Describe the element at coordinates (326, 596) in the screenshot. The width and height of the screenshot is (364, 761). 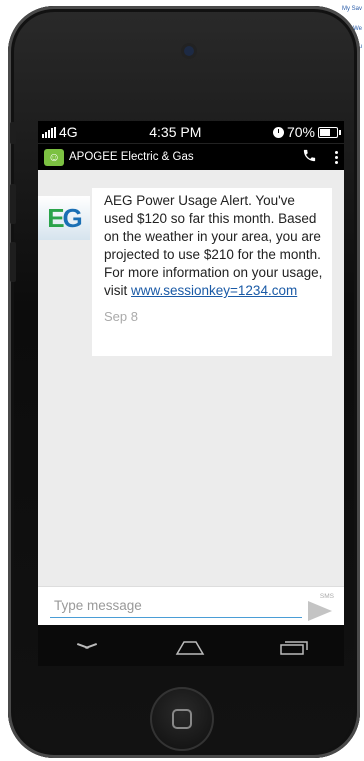
I see `sms-label: SMS` at that location.